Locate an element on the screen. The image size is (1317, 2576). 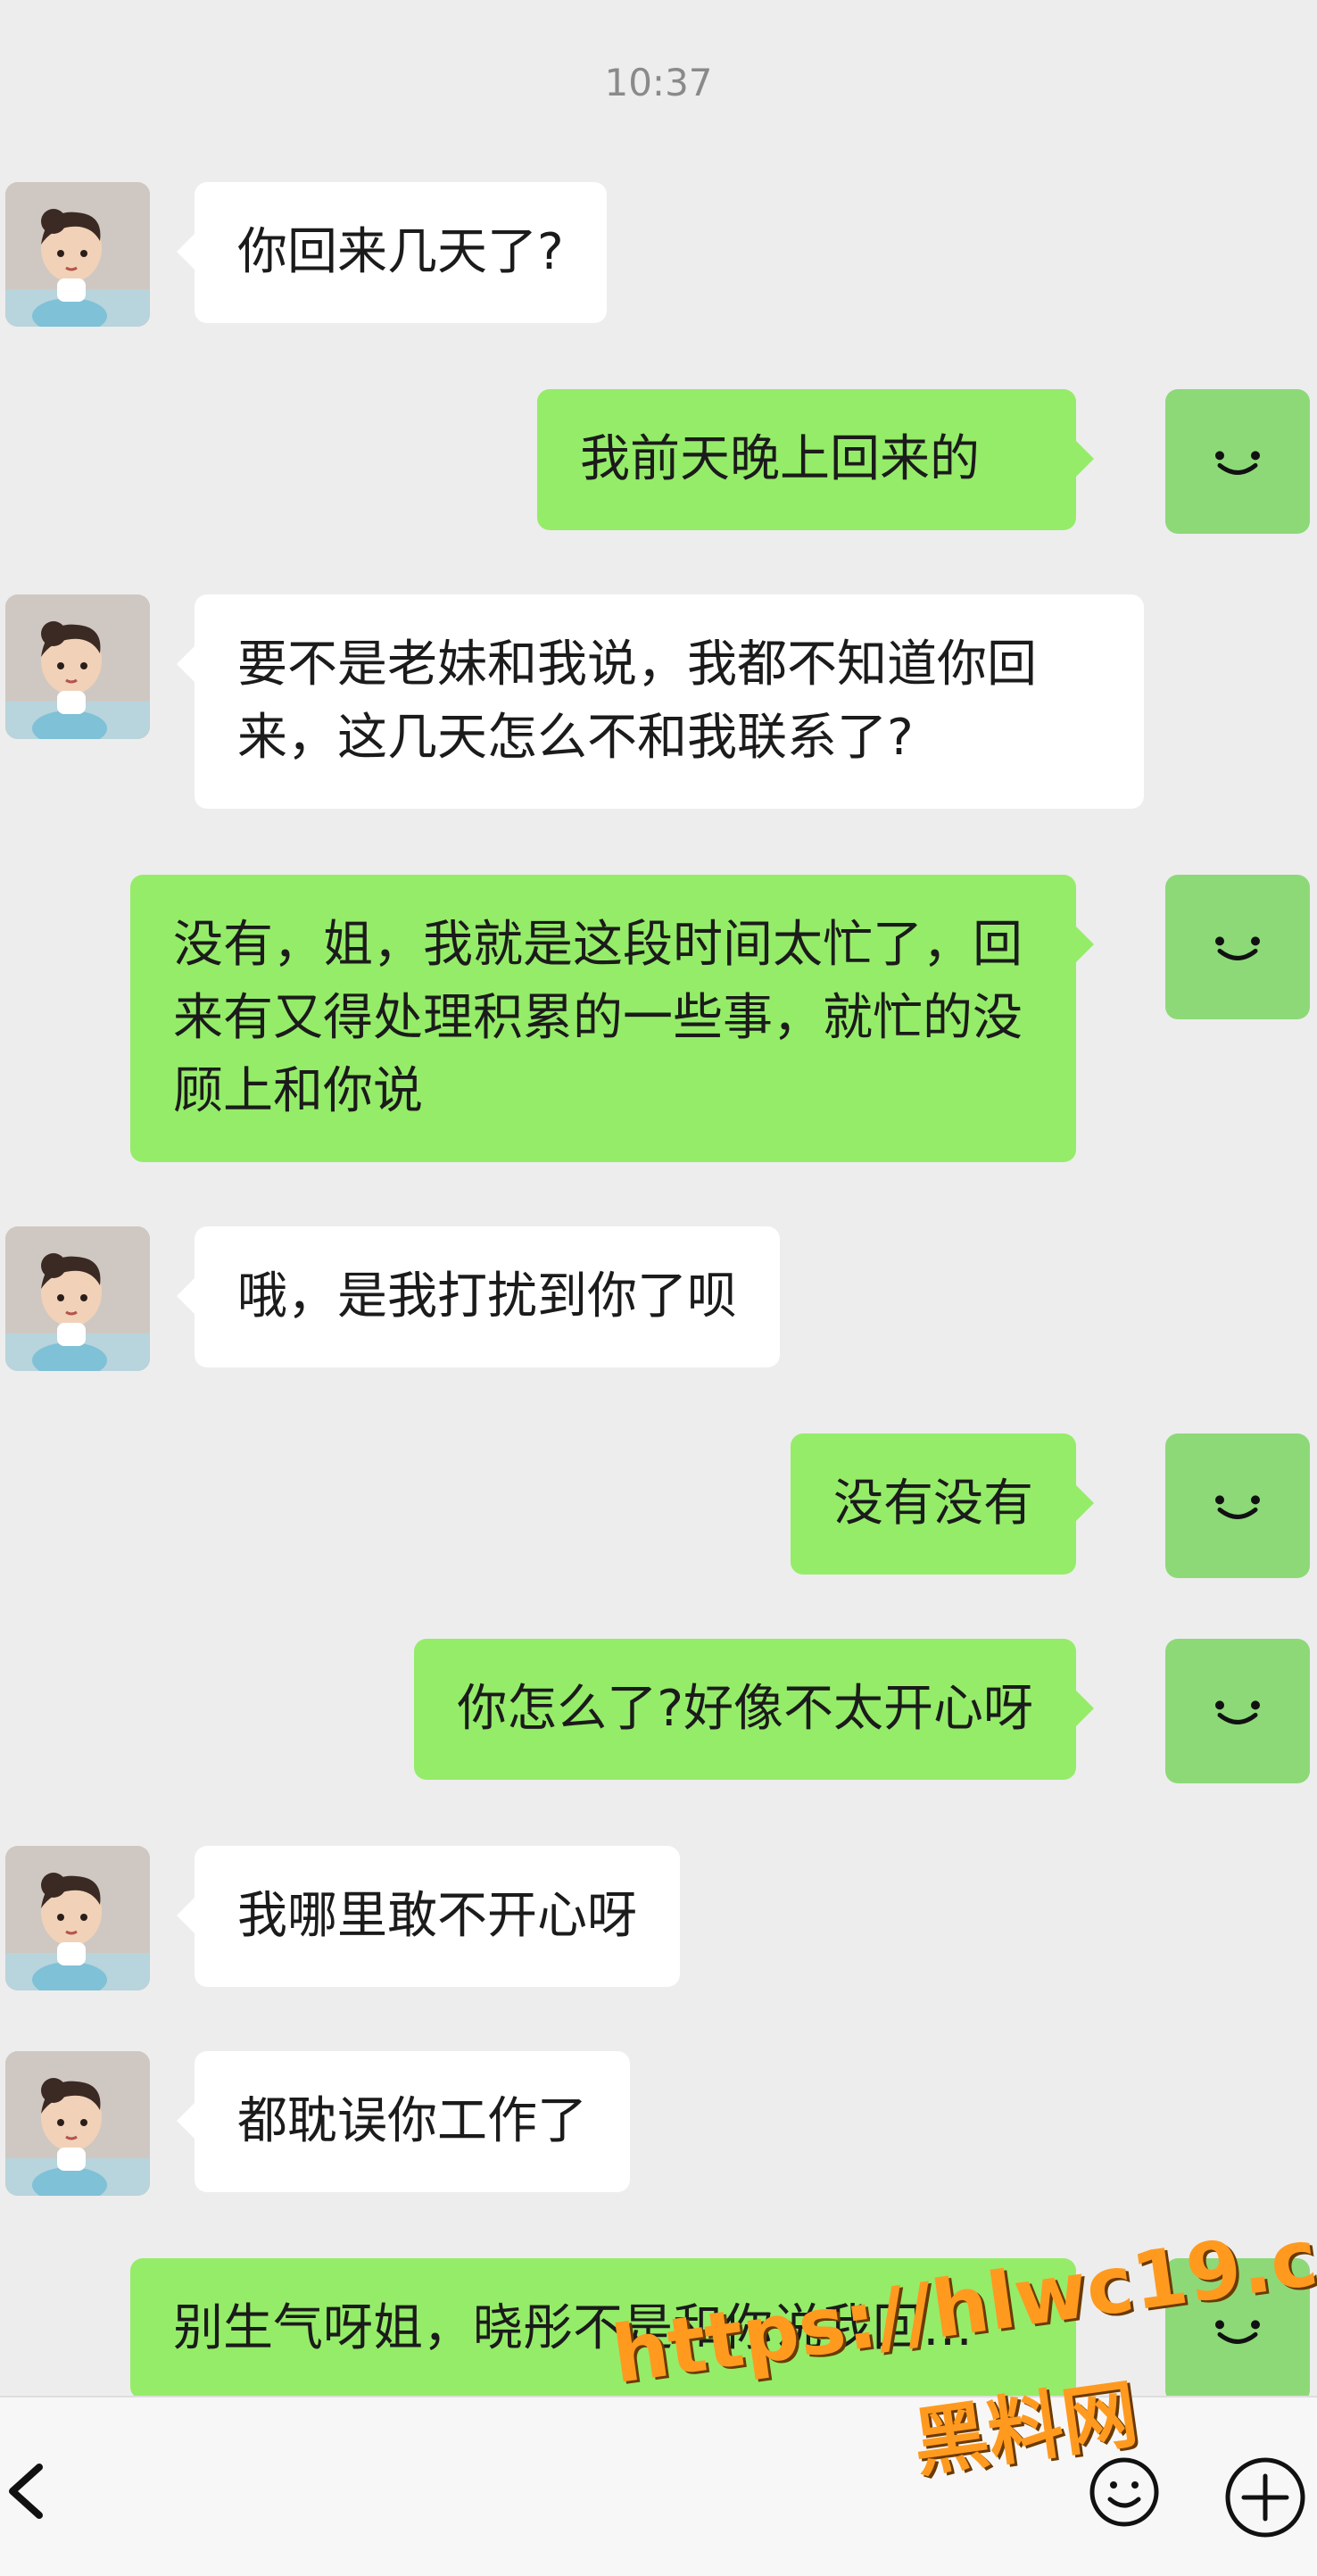
back-icon is located at coordinates (31, 2491).